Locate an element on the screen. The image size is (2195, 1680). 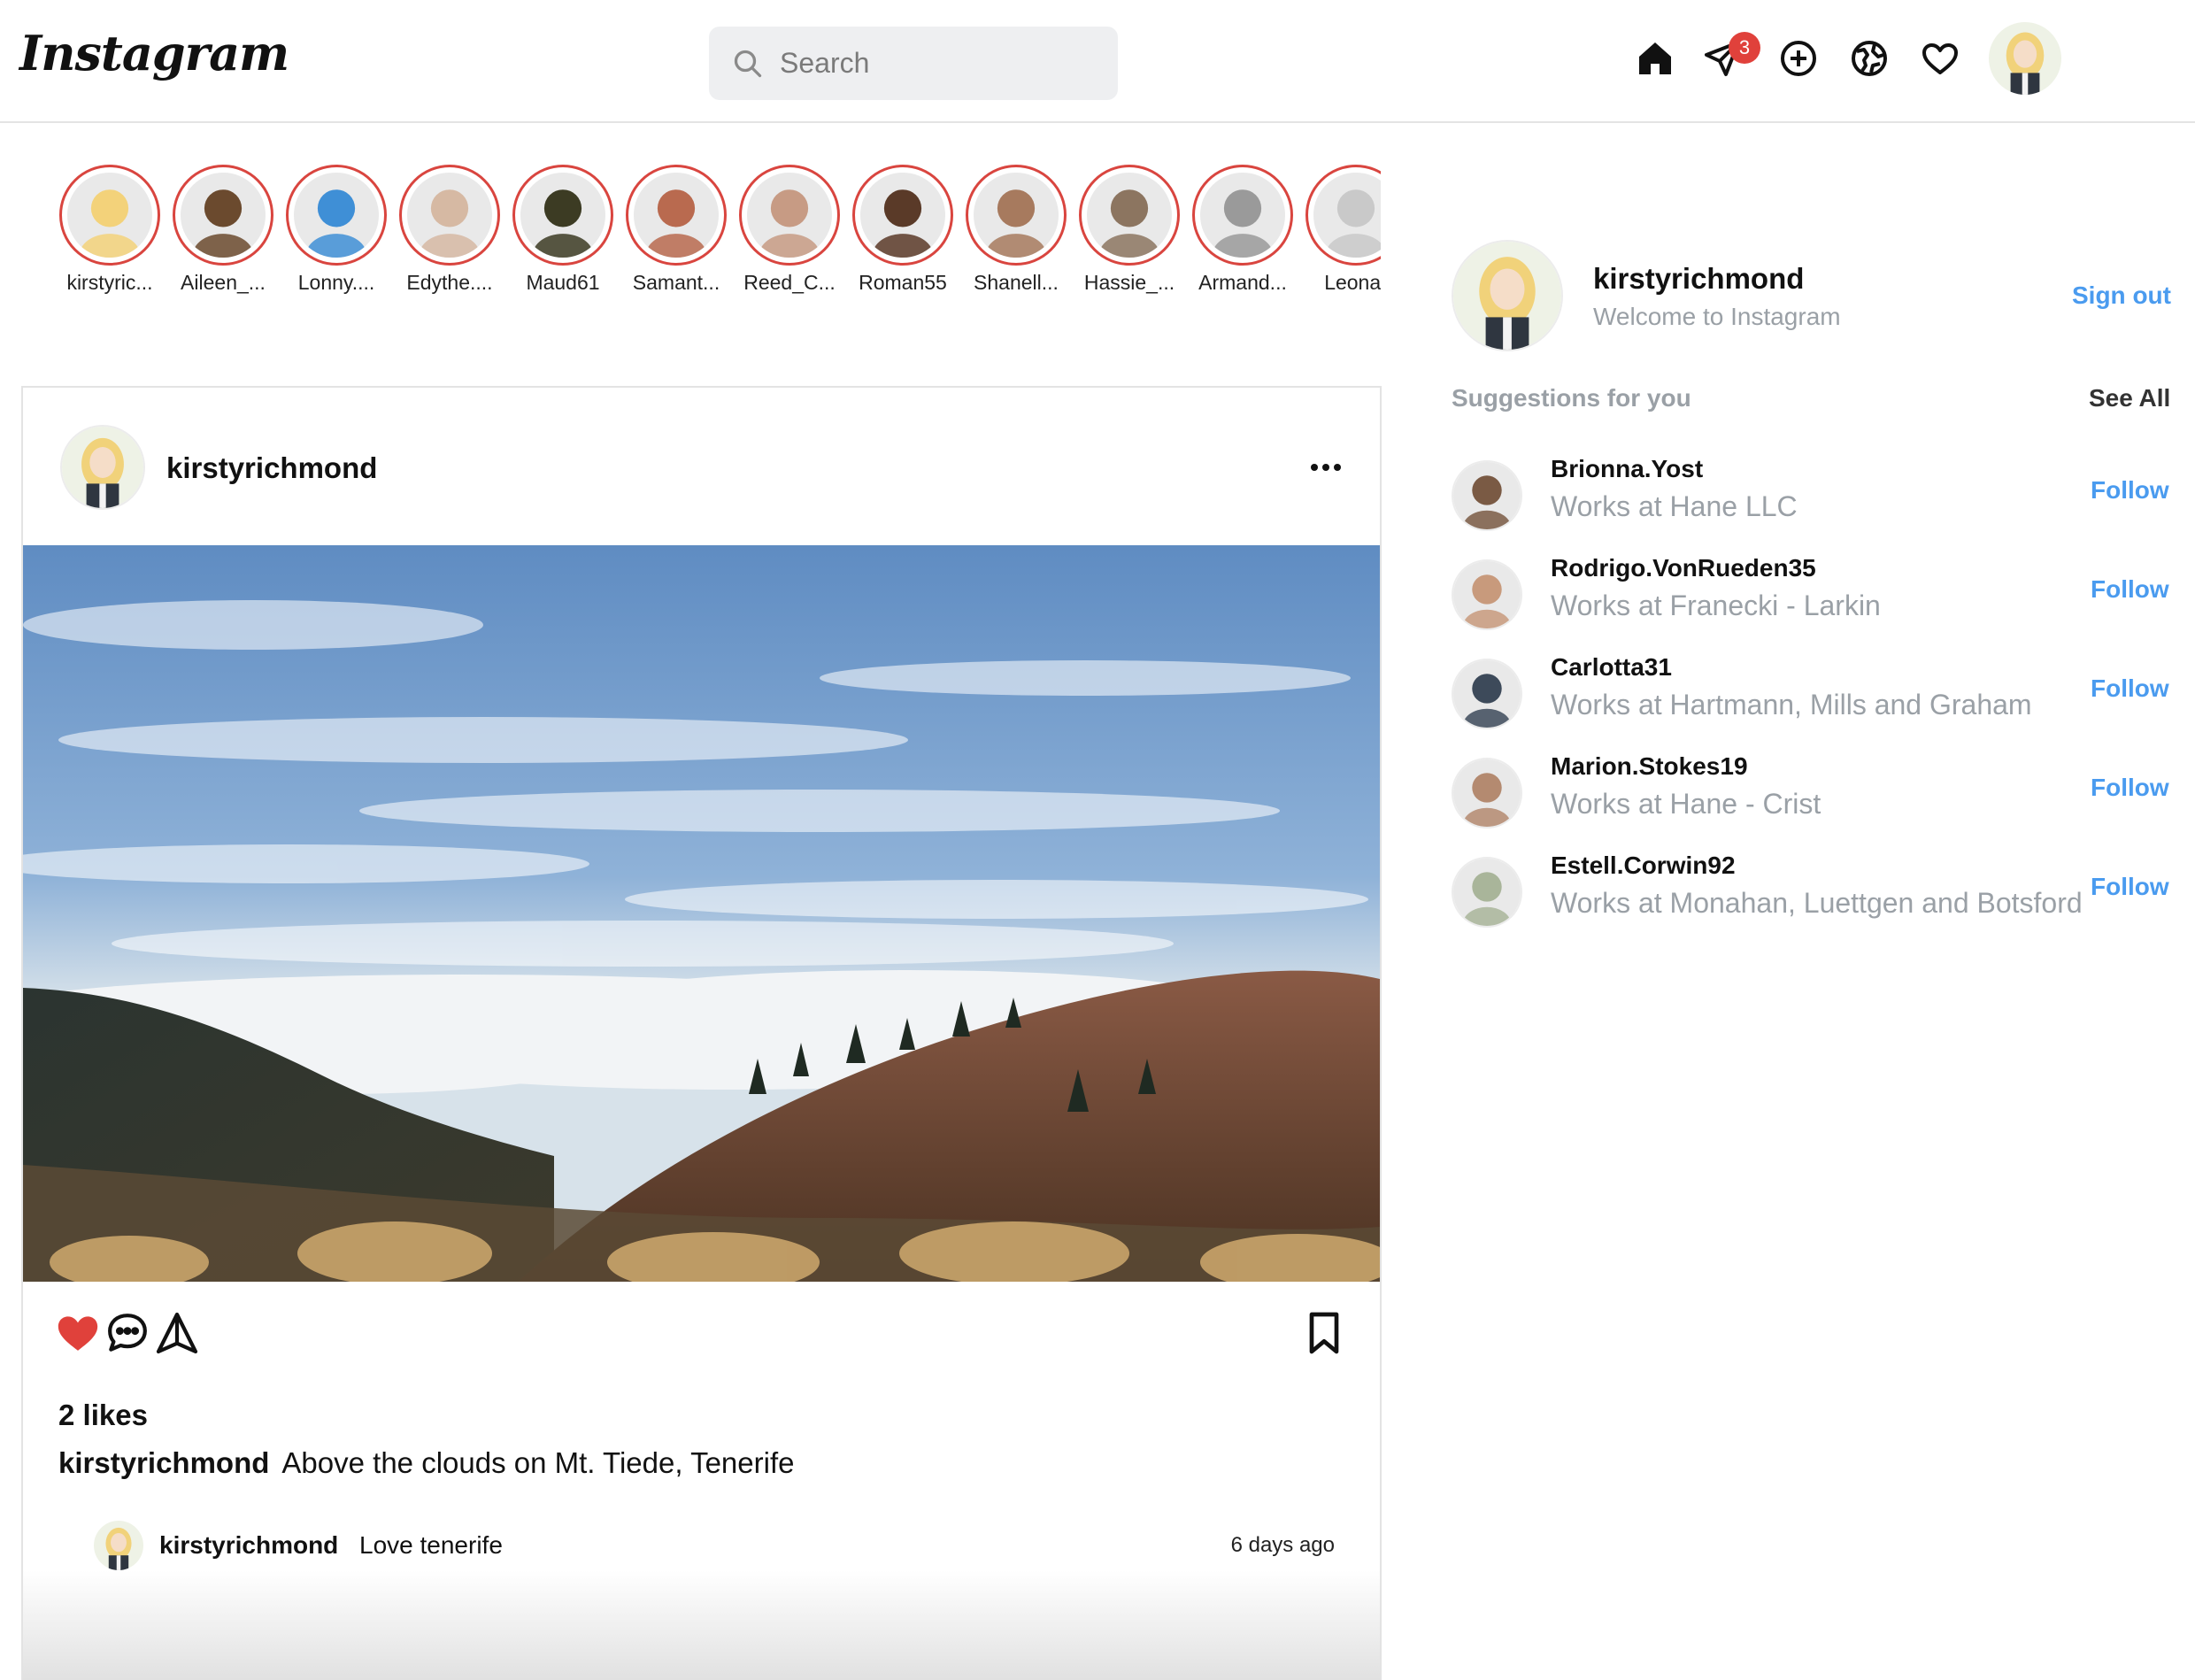
caption-text: Above the clouds on Mt. Tiede, Tenerife is located at coordinates (538, 1462).